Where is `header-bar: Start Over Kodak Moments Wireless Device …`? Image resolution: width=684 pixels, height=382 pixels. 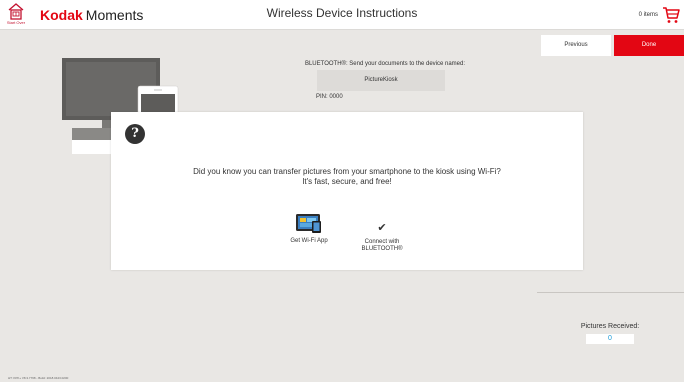
header-bar: Start Over Kodak Moments Wireless Device … is located at coordinates (342, 15).